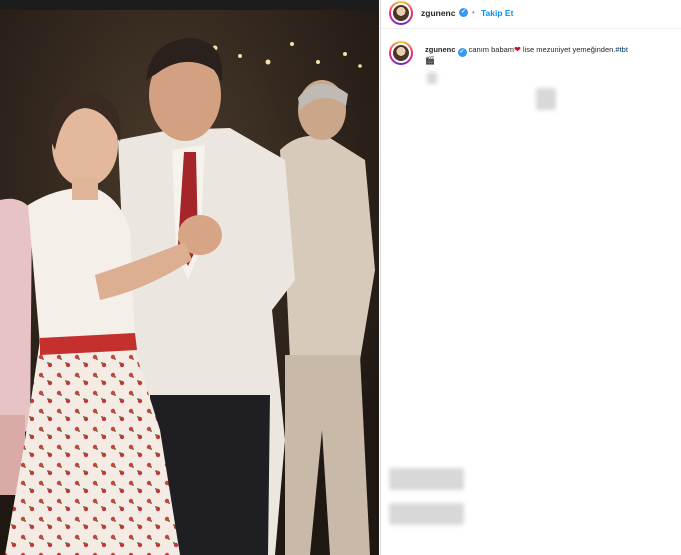  I want to click on header-username: zgunenc, so click(438, 13).